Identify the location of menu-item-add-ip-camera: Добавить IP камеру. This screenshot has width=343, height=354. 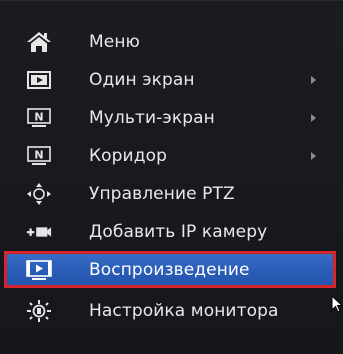
(170, 231).